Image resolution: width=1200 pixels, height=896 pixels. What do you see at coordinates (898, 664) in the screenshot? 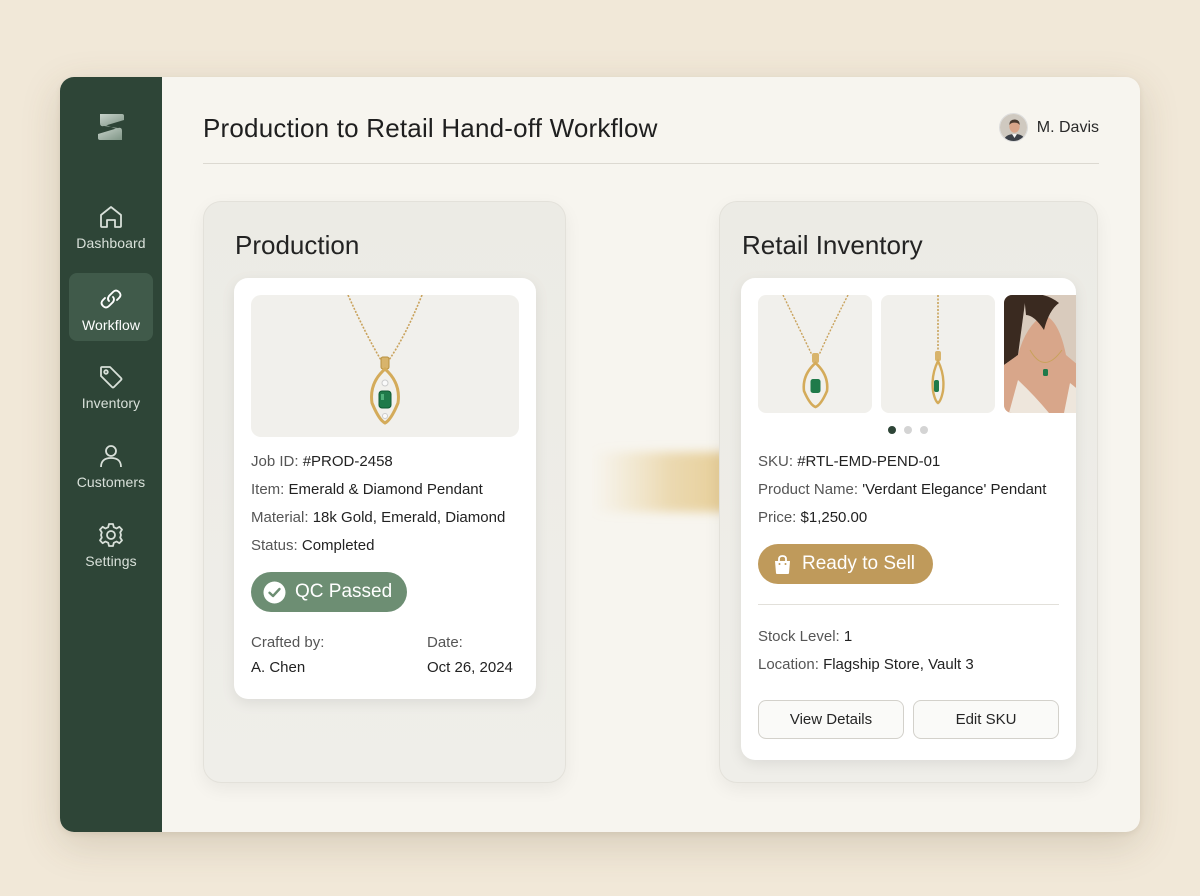
I see `location-value: Flagship Store, Vault 3` at bounding box center [898, 664].